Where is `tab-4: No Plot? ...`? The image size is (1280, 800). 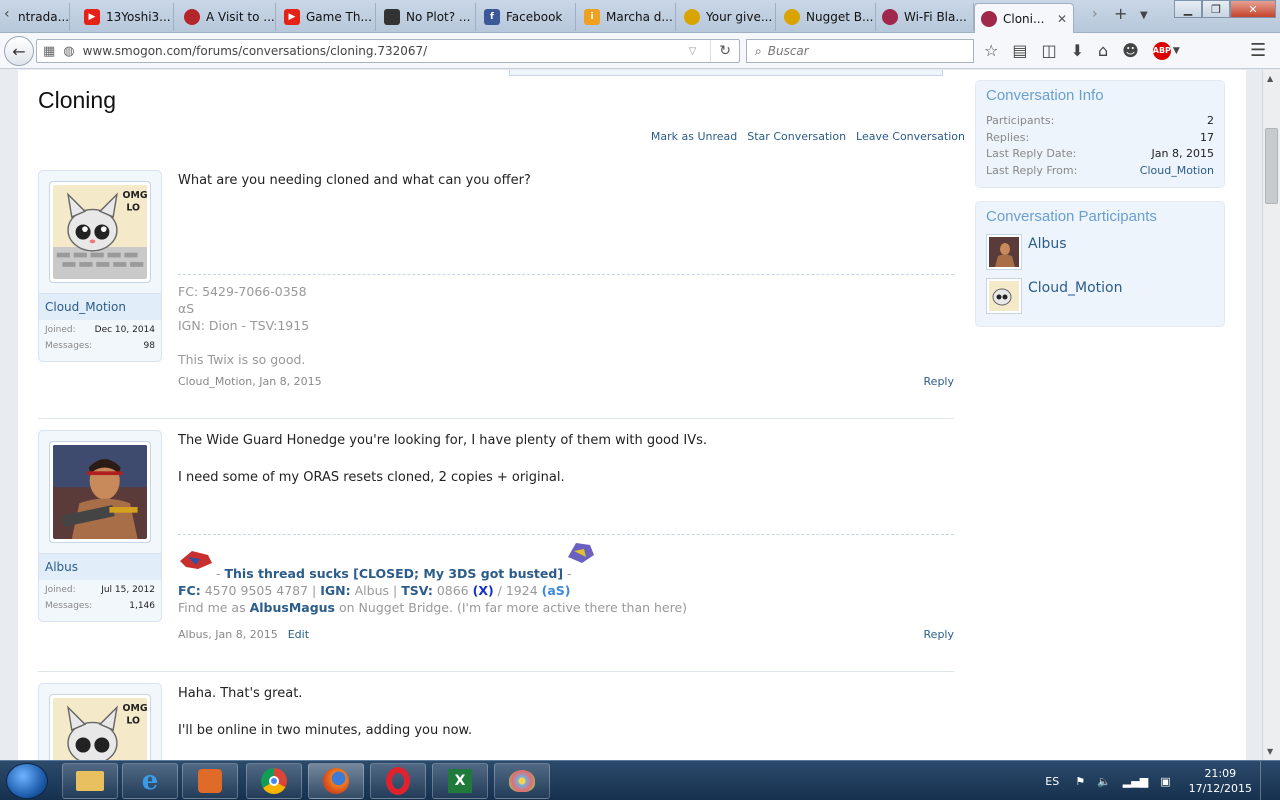 tab-4: No Plot? ... is located at coordinates (427, 17).